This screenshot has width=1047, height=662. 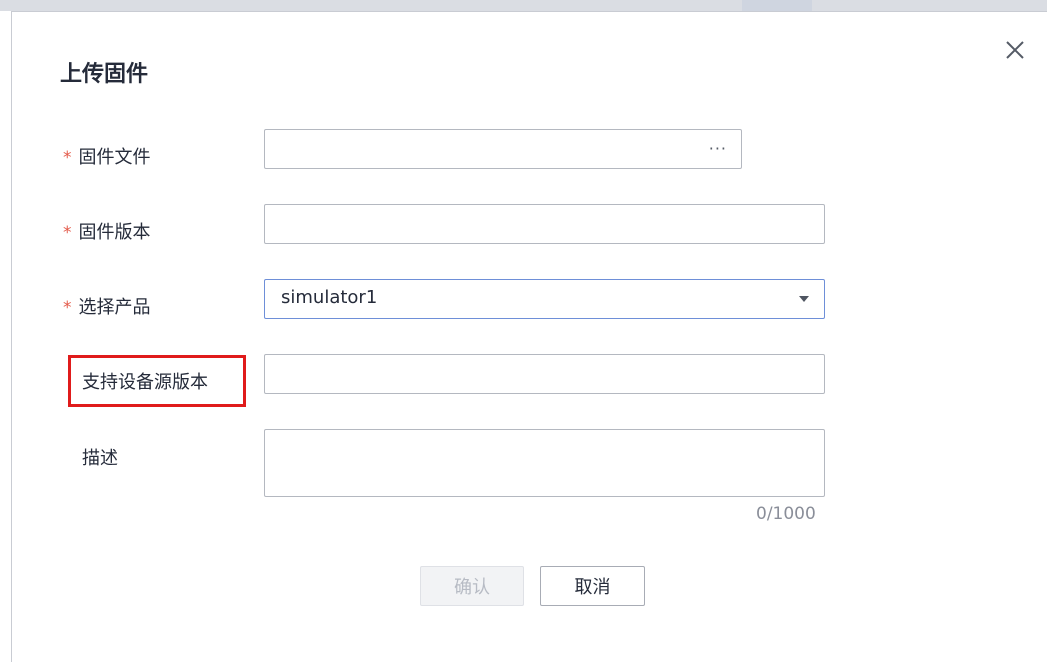 What do you see at coordinates (786, 514) in the screenshot?
I see `character-counter: 0/1000` at bounding box center [786, 514].